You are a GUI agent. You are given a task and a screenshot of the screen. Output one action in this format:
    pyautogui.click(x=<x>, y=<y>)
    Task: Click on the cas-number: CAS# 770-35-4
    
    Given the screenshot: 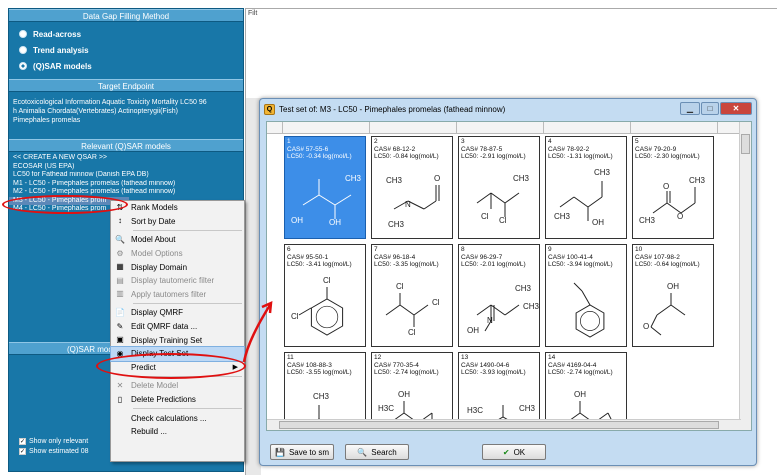 What is the action you would take?
    pyautogui.click(x=396, y=365)
    